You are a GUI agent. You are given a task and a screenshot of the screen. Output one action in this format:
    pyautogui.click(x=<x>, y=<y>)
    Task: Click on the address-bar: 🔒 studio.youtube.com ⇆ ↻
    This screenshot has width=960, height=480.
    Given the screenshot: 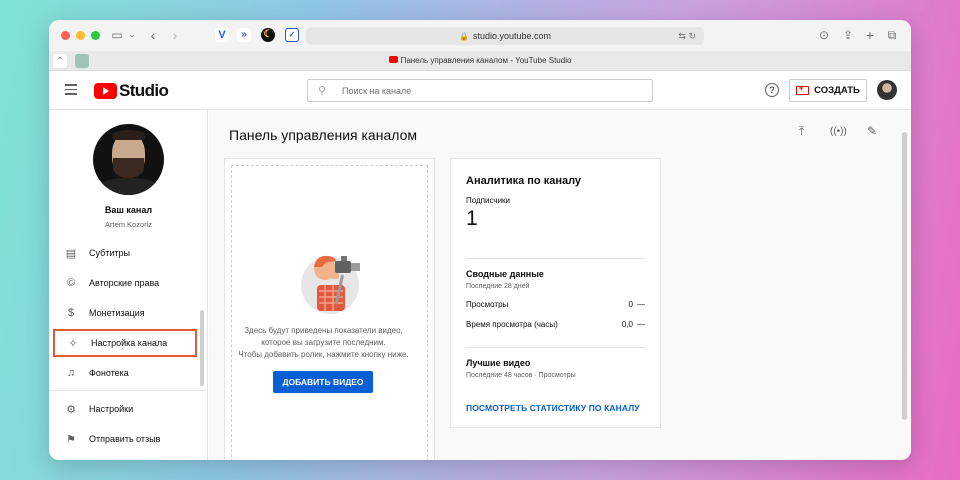 What is the action you would take?
    pyautogui.click(x=505, y=36)
    